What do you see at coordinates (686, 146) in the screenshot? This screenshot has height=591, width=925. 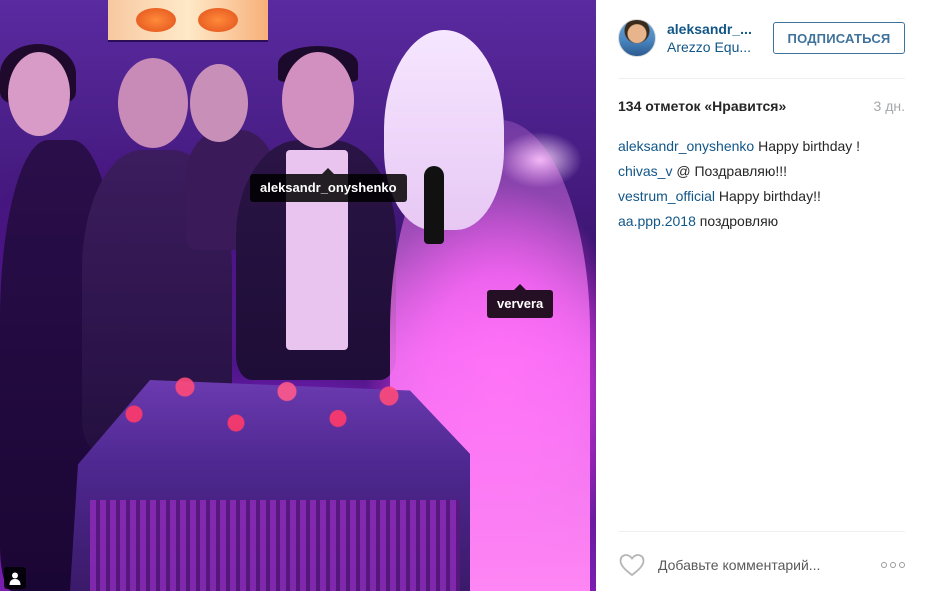 I see `comment-username: aleksandr_onyshenko` at bounding box center [686, 146].